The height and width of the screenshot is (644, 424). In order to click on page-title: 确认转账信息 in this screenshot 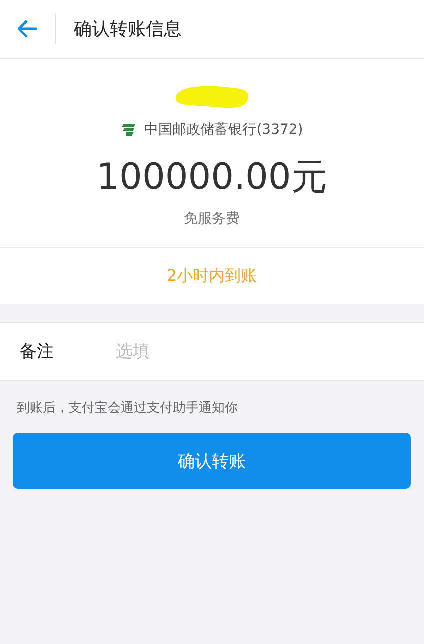, I will do `click(128, 29)`.